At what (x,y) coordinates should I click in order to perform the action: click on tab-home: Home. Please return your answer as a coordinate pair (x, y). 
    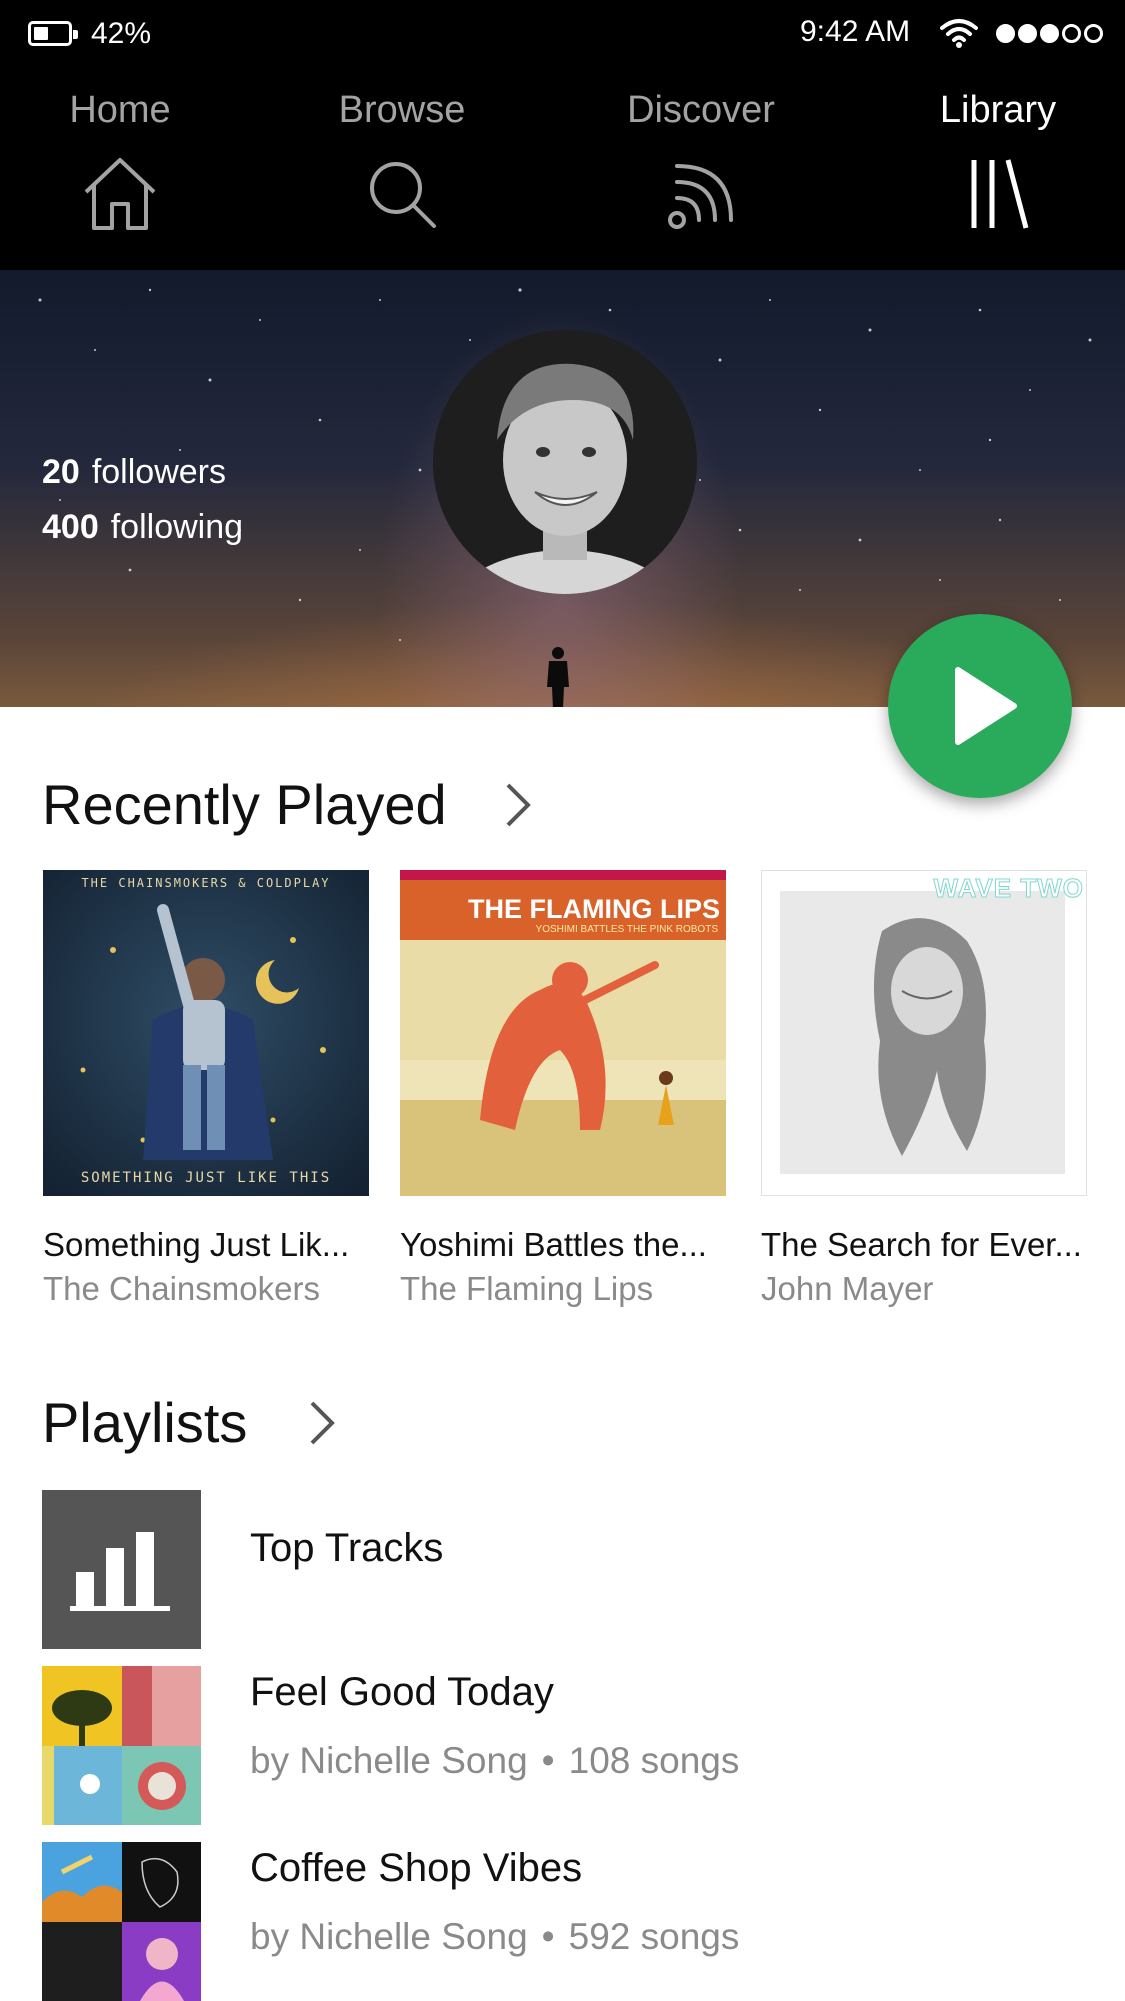
    Looking at the image, I should click on (120, 165).